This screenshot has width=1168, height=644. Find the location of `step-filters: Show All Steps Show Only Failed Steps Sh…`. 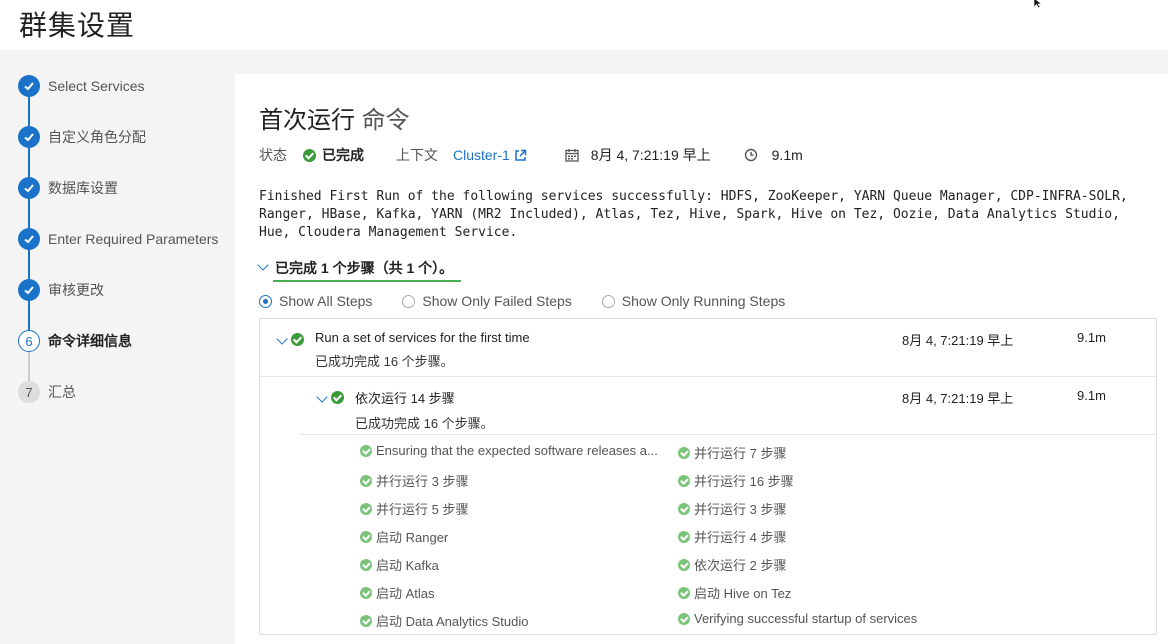

step-filters: Show All Steps Show Only Failed Steps Sh… is located at coordinates (537, 301).